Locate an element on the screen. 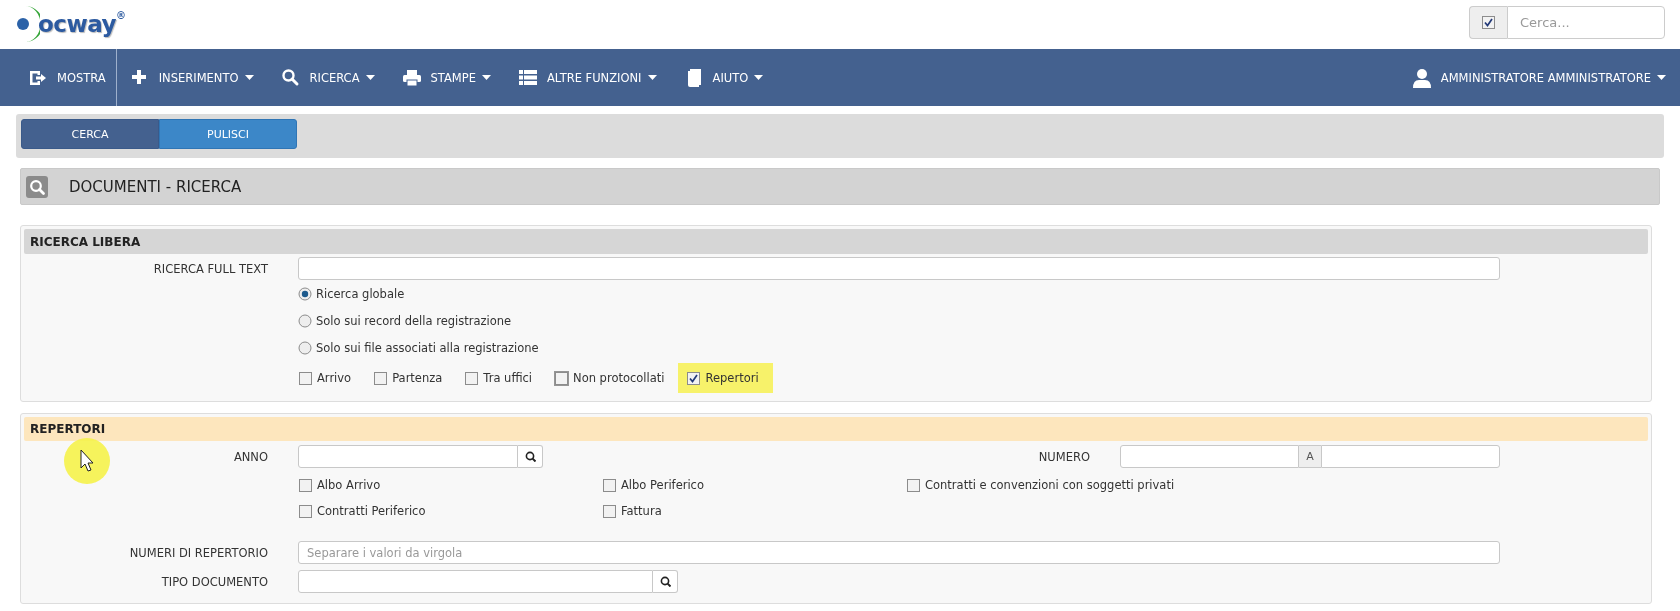 This screenshot has height=611, width=1680. field-label: NUMERO is located at coordinates (1063, 456).